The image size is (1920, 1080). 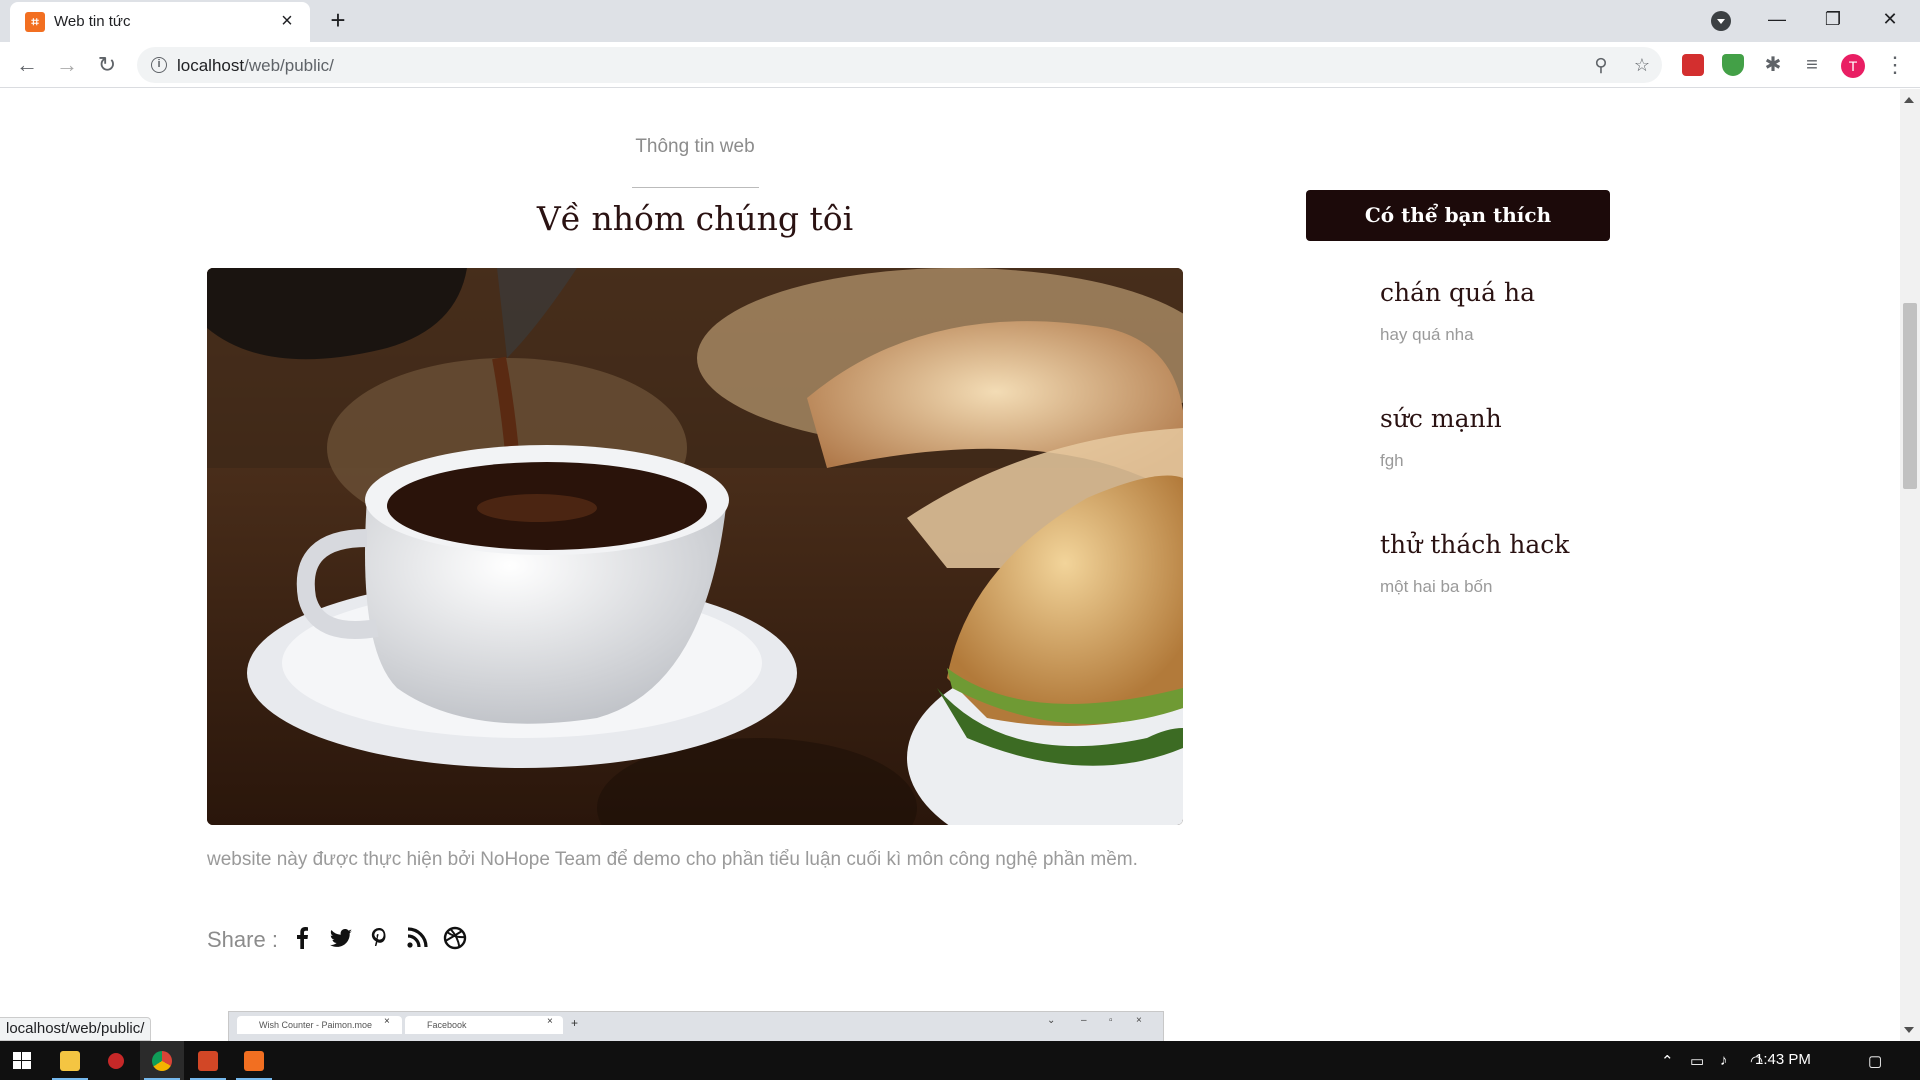 I want to click on category-divider, so click(x=695, y=187).